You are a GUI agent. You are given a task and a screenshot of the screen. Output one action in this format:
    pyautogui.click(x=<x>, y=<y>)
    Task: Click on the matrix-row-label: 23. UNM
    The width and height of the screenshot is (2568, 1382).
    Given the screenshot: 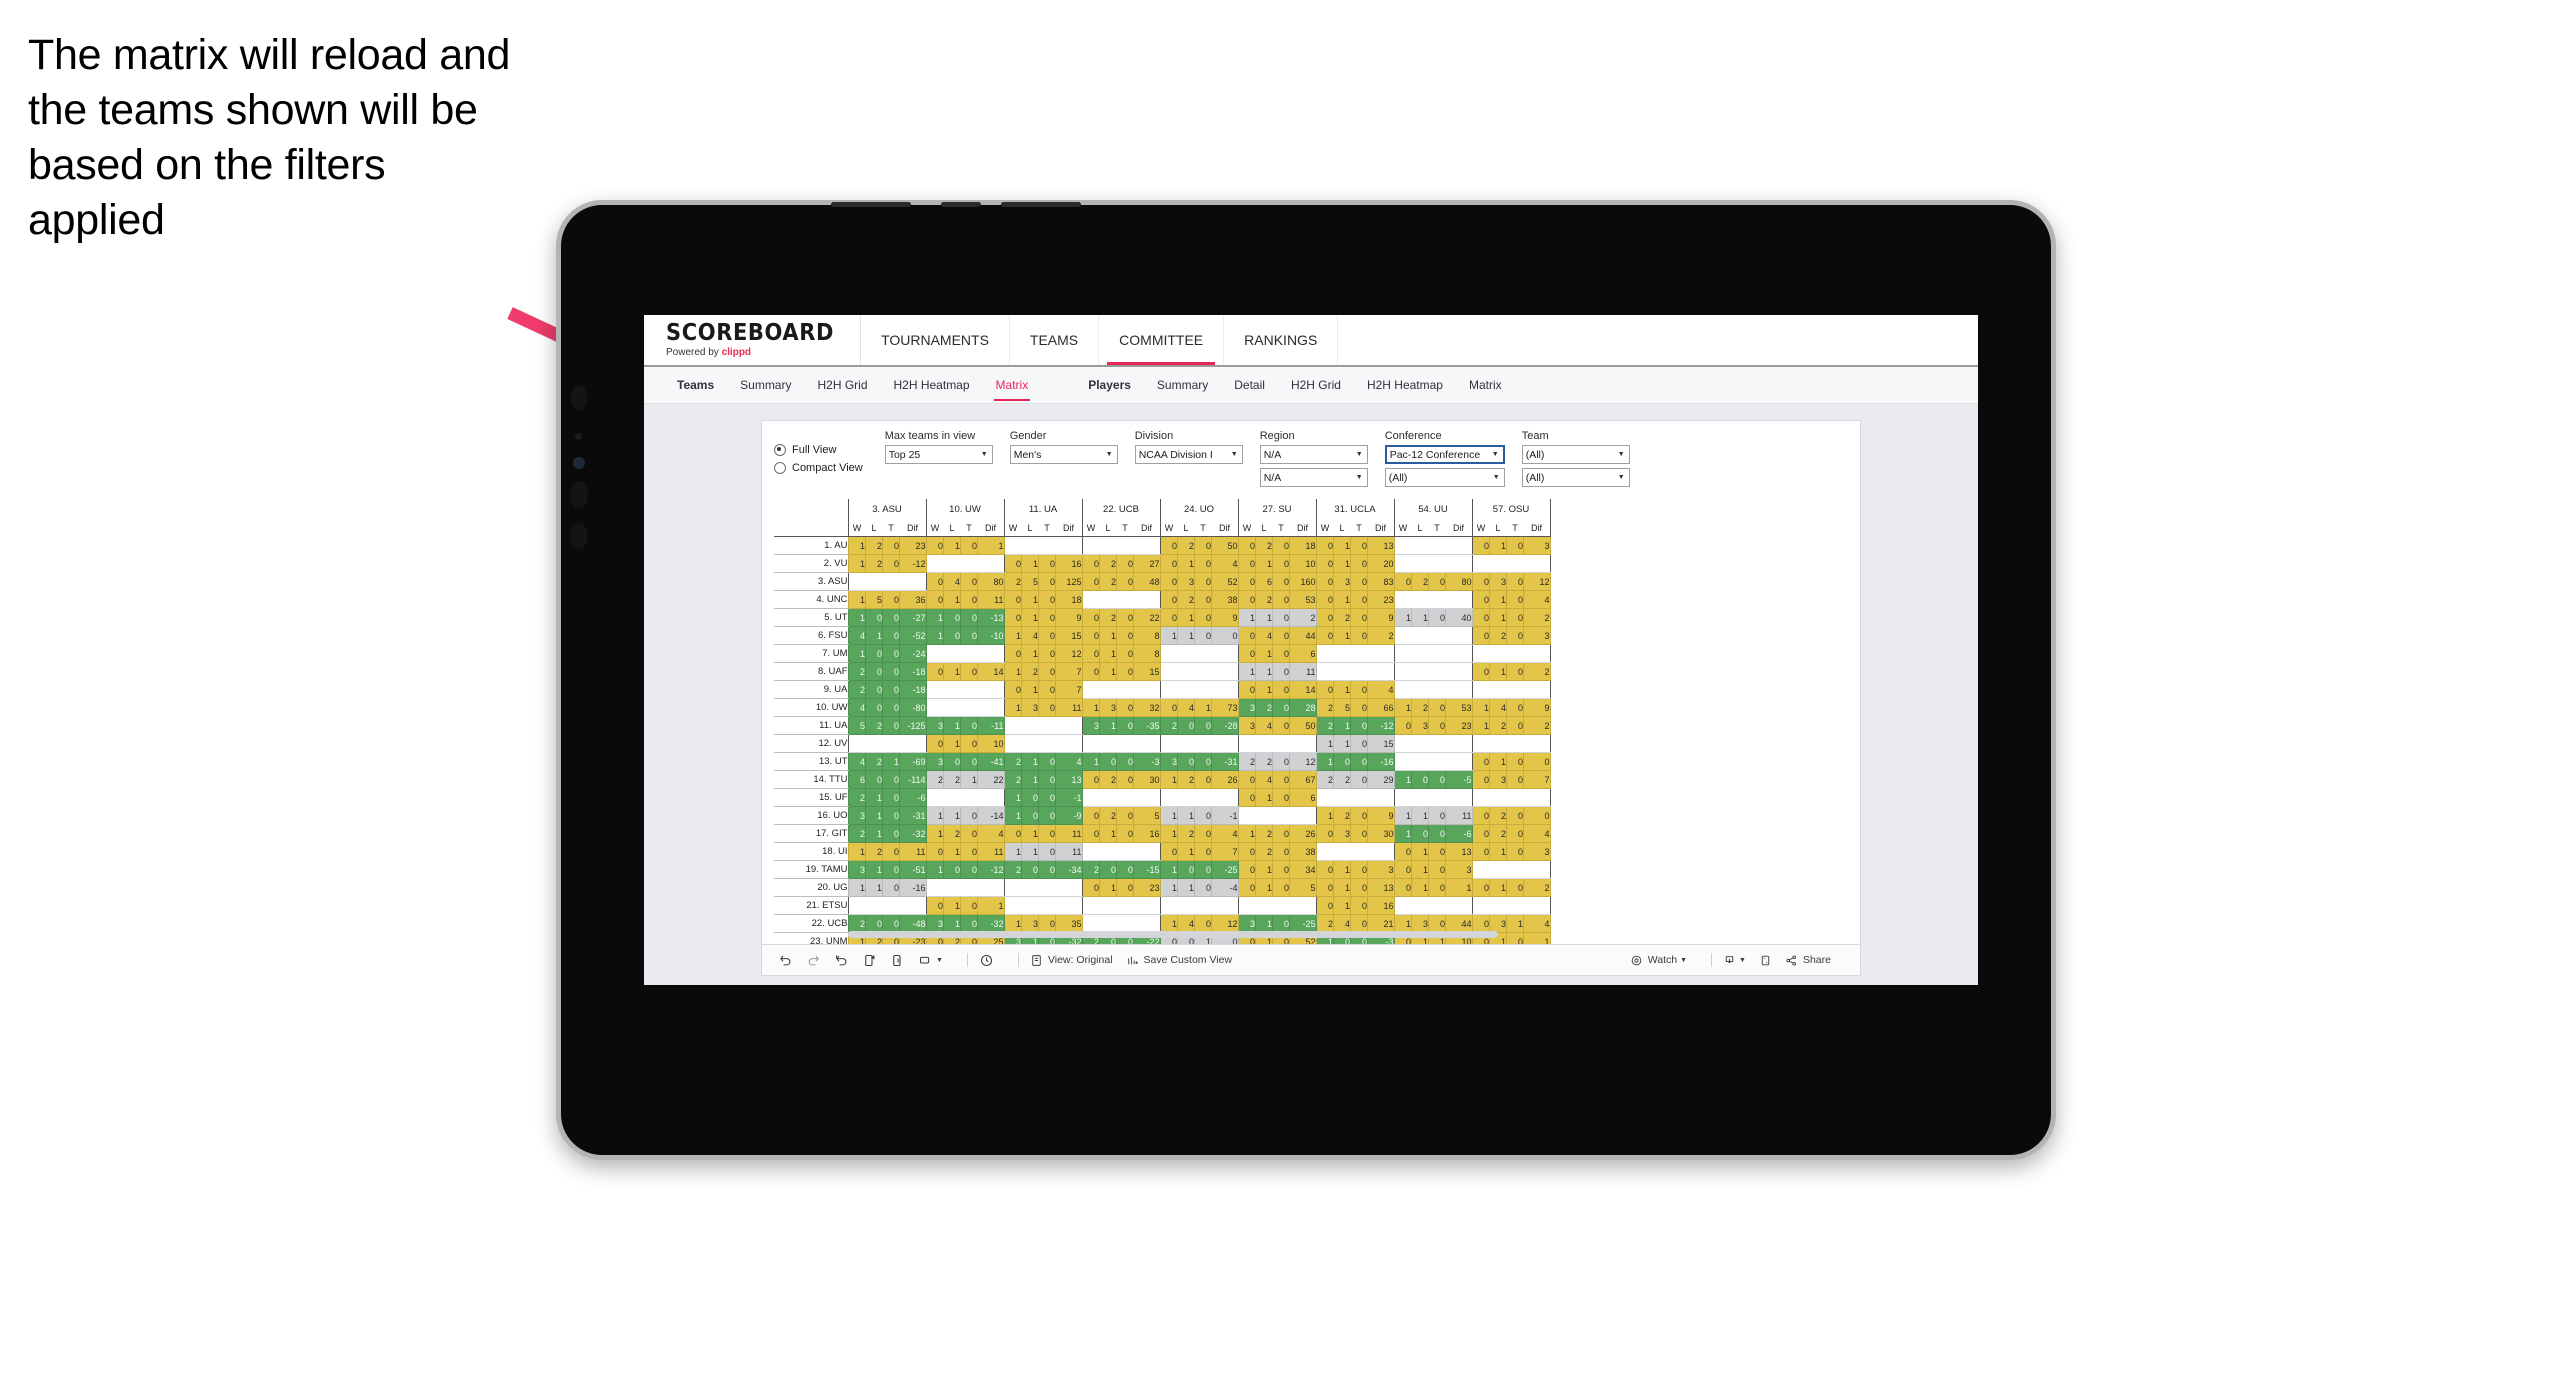 What is the action you would take?
    pyautogui.click(x=811, y=938)
    